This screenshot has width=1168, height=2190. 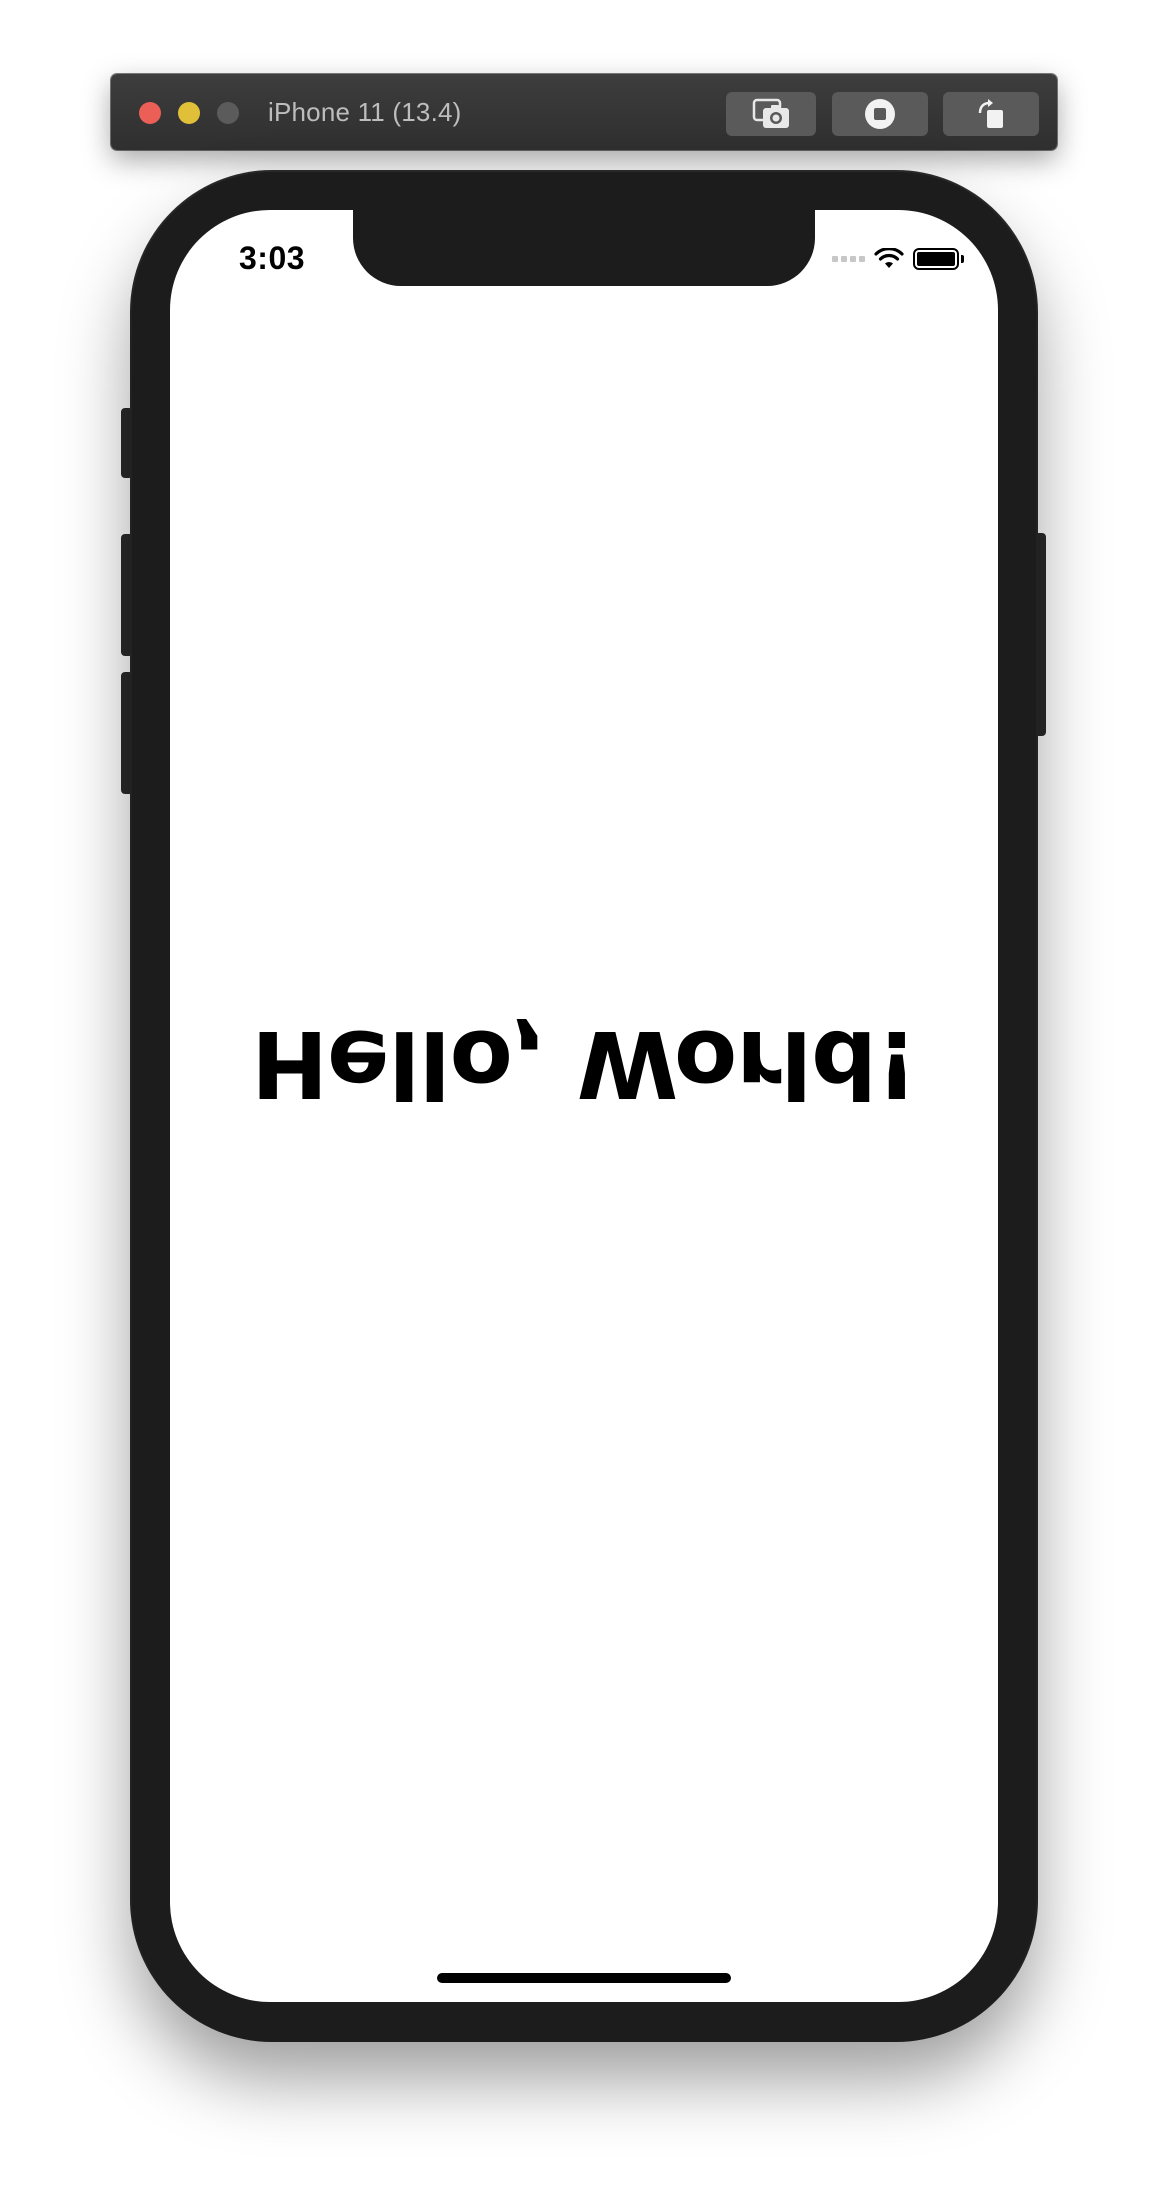 What do you see at coordinates (584, 112) in the screenshot?
I see `simulator-titlebar: iPhone 11 (13.4)` at bounding box center [584, 112].